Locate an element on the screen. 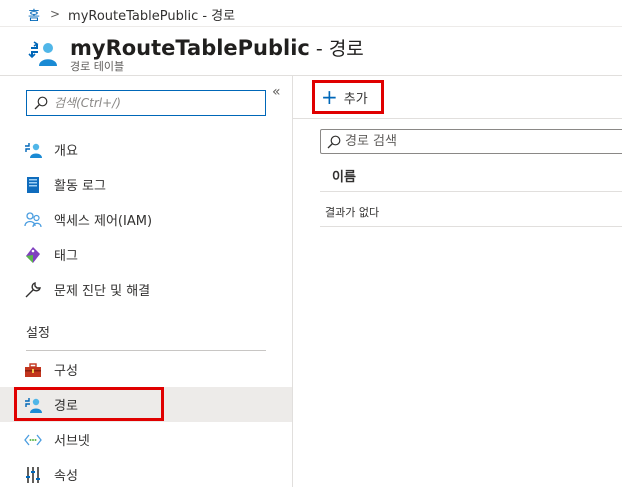 This screenshot has height=487, width=622. properties-icon is located at coordinates (33, 475).